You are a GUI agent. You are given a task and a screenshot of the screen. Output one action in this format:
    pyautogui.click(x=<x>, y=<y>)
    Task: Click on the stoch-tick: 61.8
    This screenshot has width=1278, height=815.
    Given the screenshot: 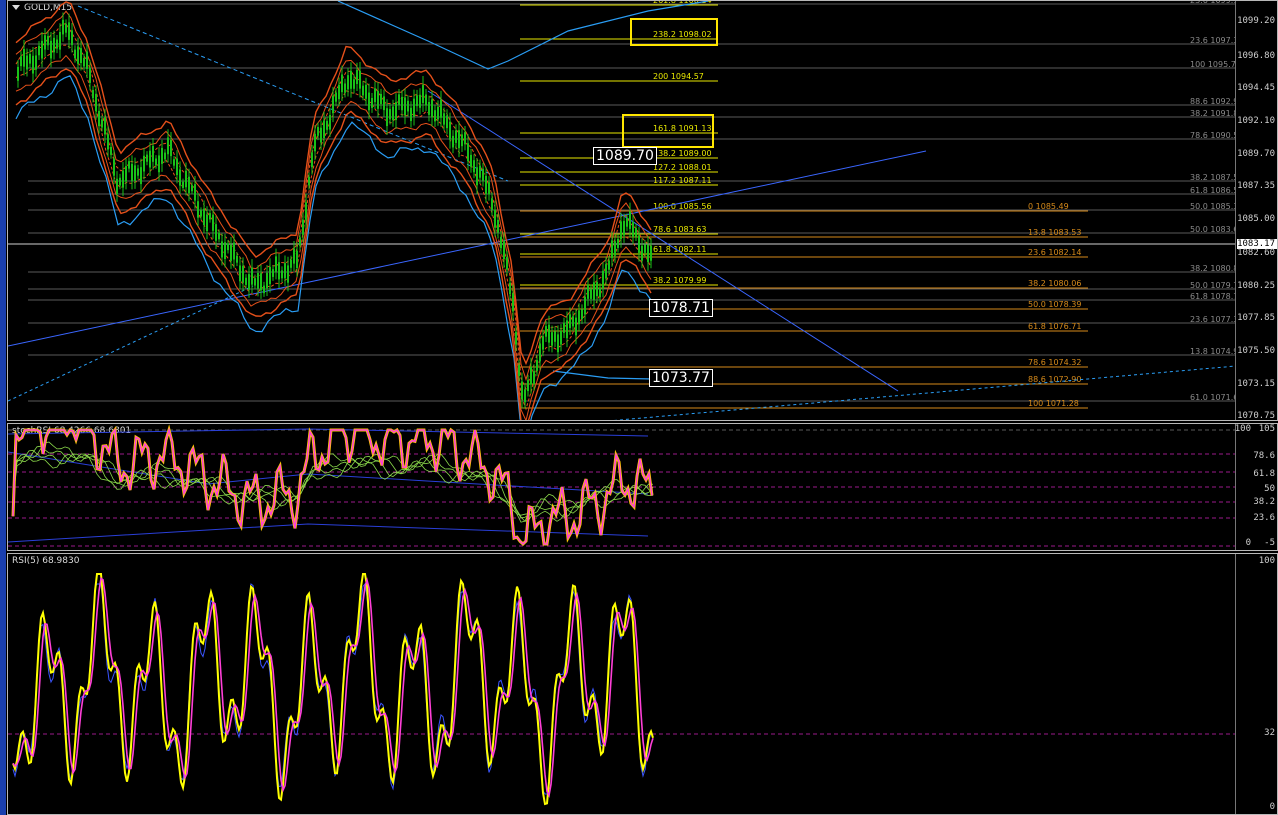 What is the action you would take?
    pyautogui.click(x=1264, y=474)
    